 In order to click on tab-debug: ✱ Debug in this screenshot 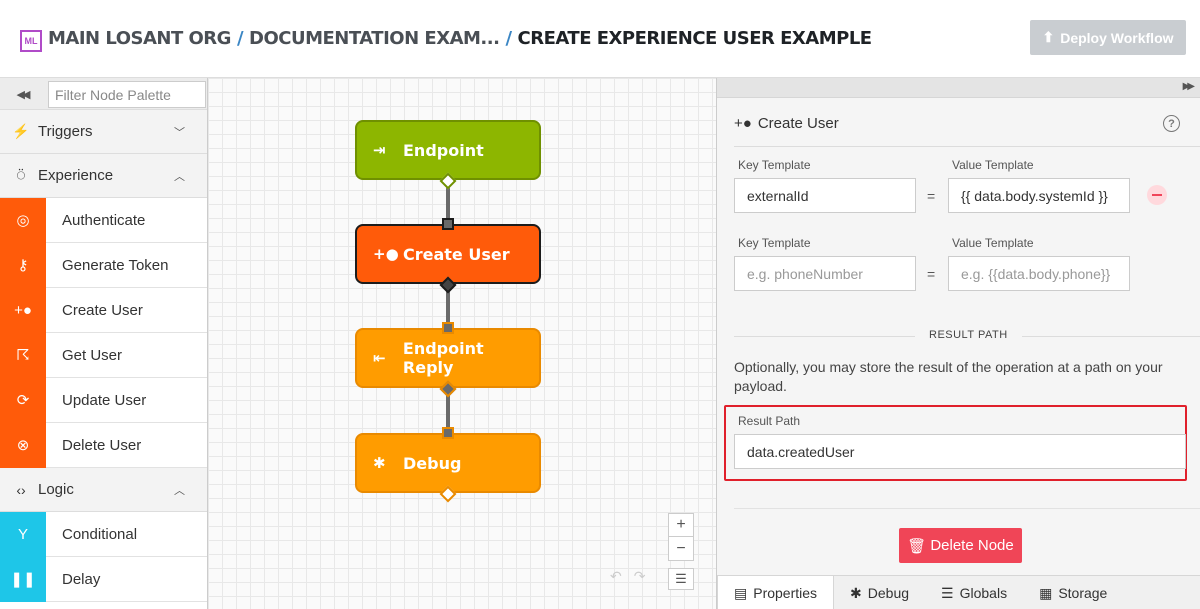, I will do `click(879, 592)`.